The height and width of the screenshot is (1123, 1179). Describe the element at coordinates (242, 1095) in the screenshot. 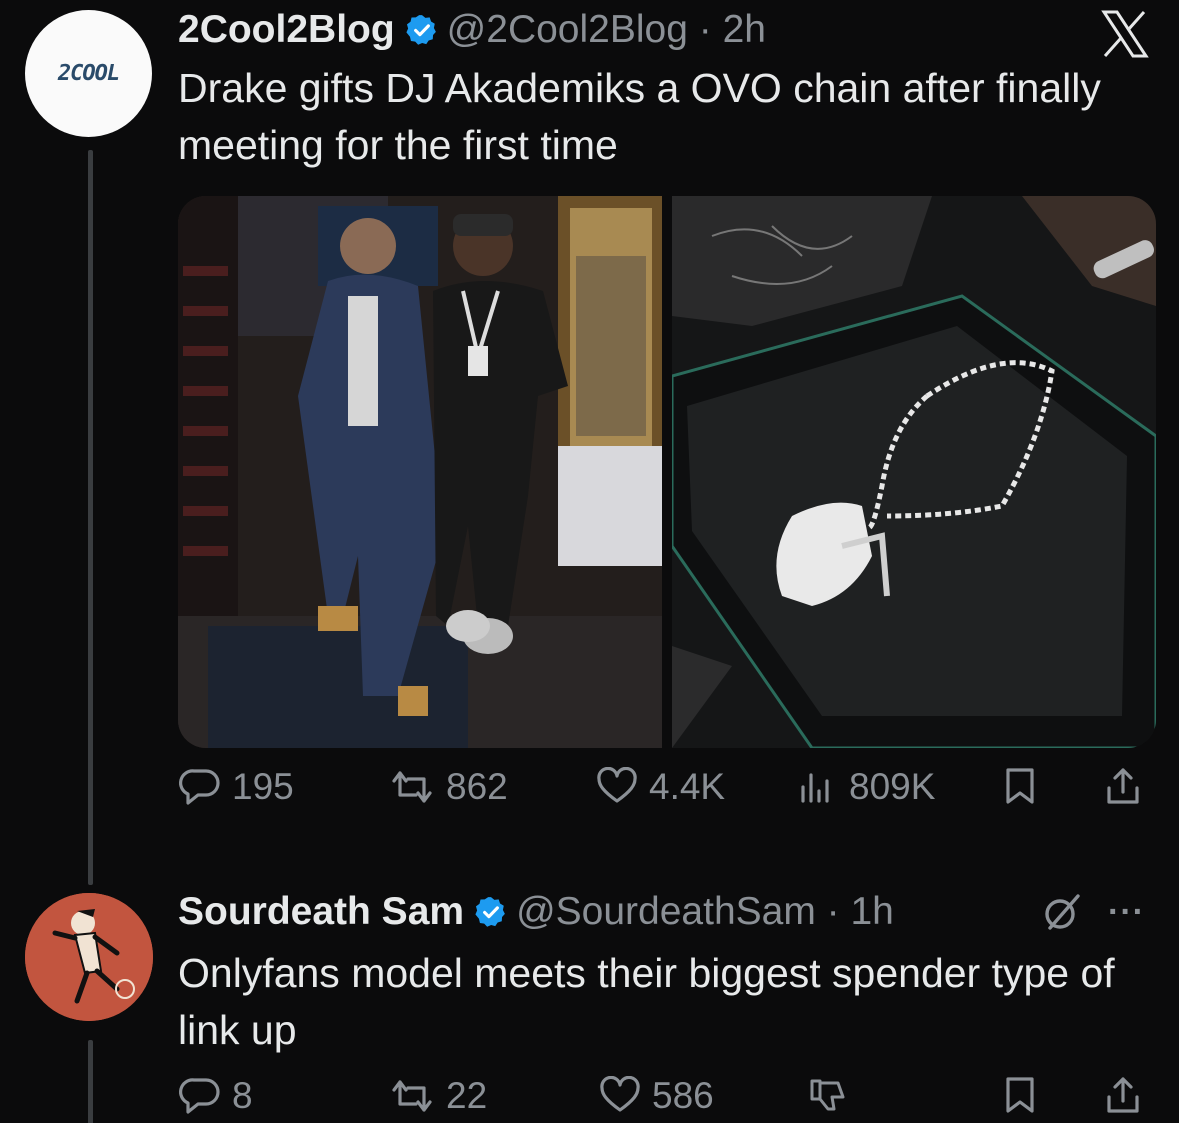

I see `reply-count: 8` at that location.